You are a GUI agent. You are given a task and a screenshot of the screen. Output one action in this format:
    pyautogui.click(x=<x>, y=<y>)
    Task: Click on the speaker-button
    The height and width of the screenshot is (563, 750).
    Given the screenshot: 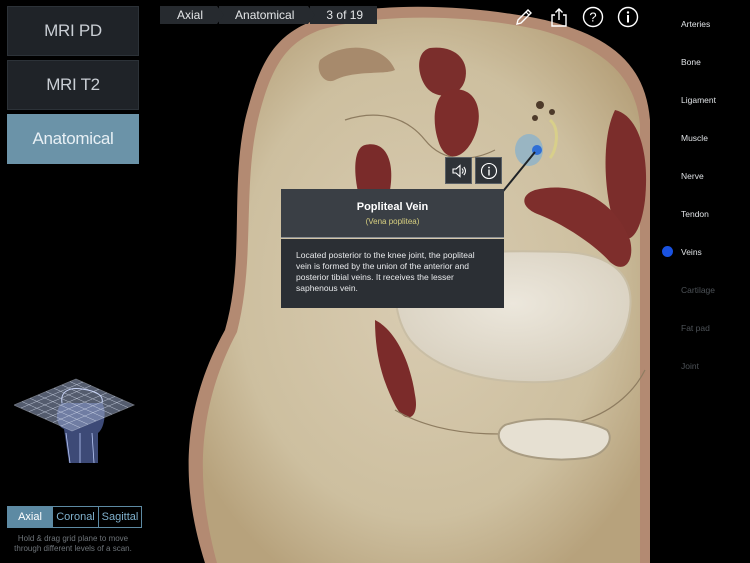 What is the action you would take?
    pyautogui.click(x=458, y=170)
    